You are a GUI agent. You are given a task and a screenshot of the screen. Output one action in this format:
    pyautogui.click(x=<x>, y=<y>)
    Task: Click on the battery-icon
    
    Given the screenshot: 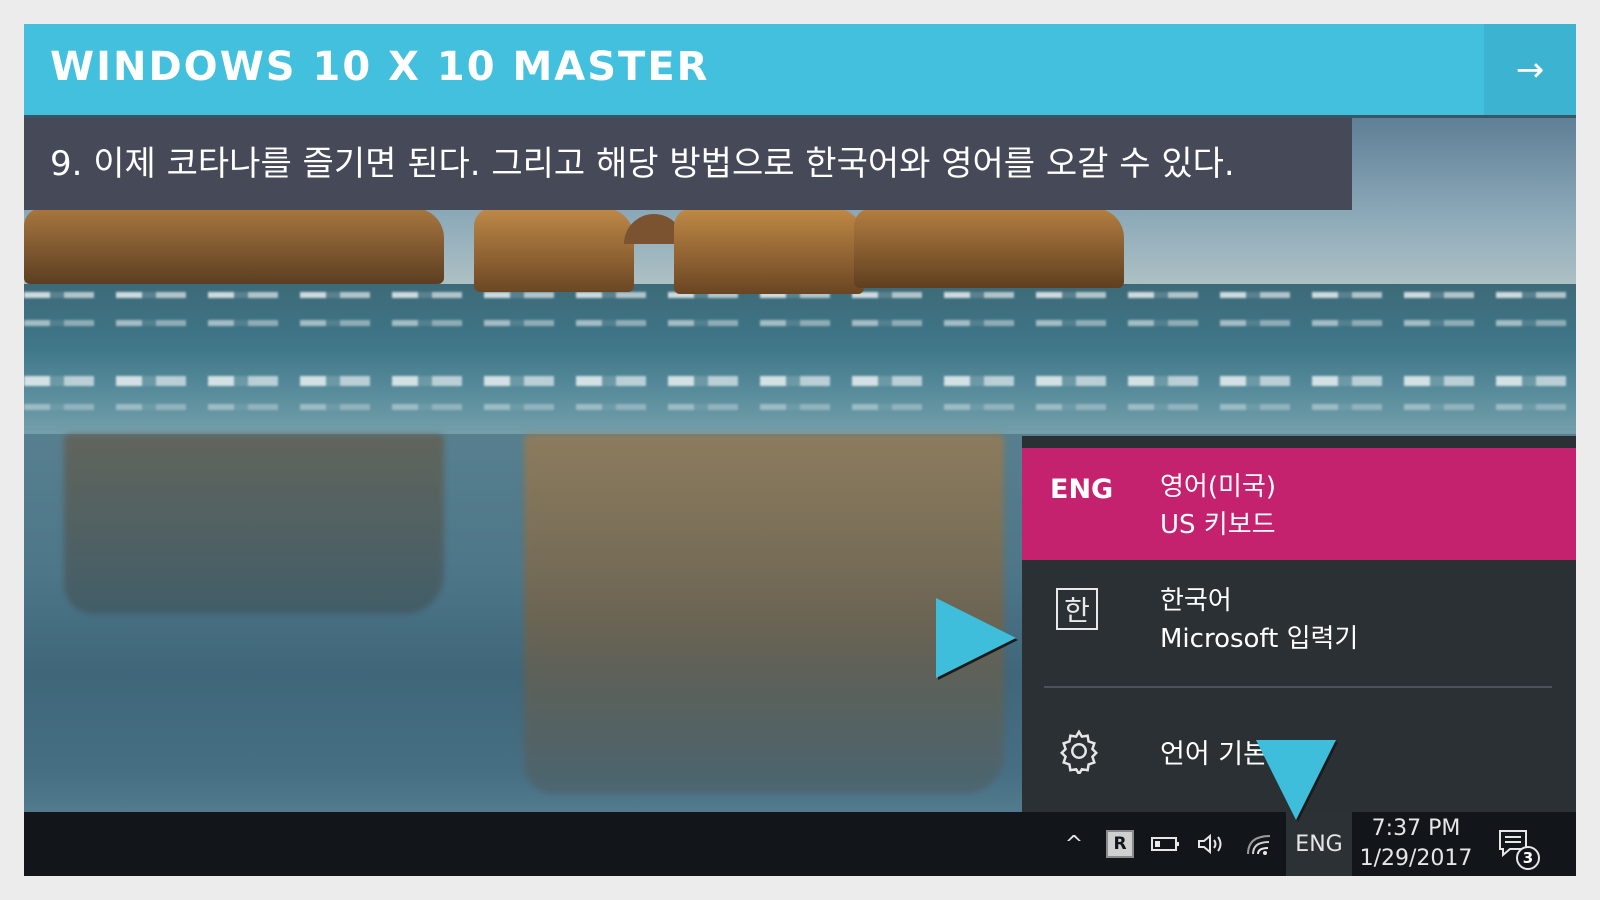 What is the action you would take?
    pyautogui.click(x=1166, y=844)
    